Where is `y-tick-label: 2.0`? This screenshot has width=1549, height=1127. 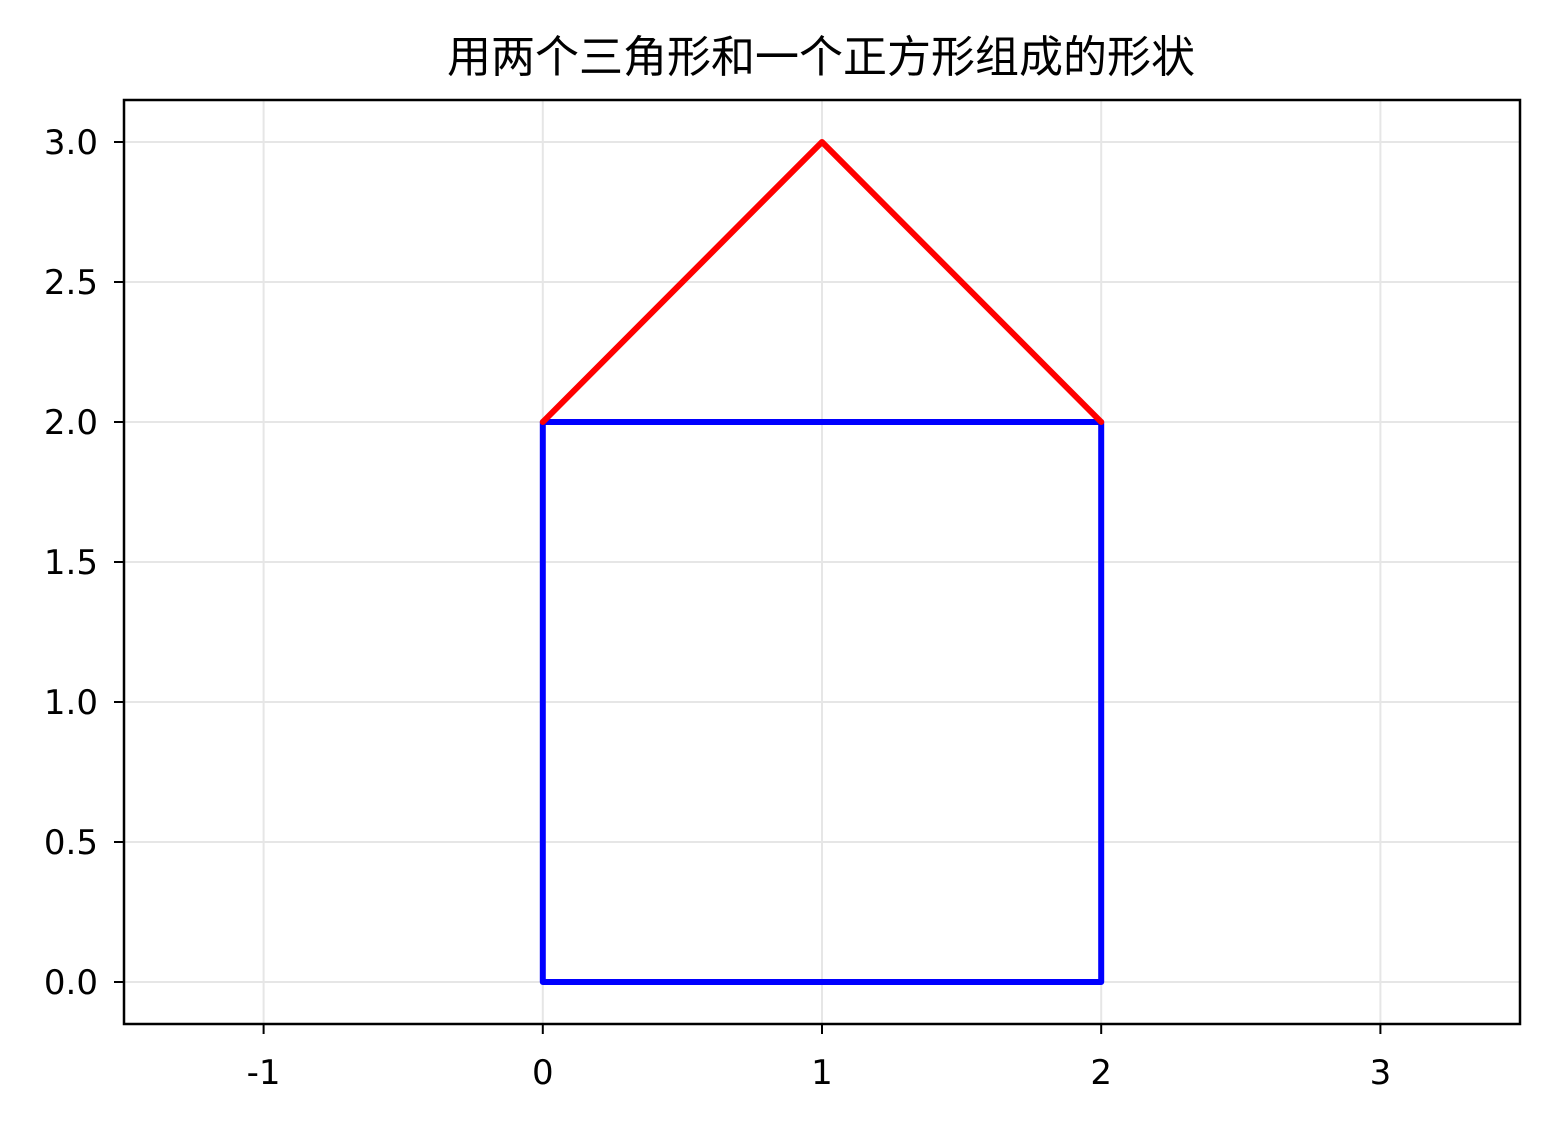 y-tick-label: 2.0 is located at coordinates (71, 423).